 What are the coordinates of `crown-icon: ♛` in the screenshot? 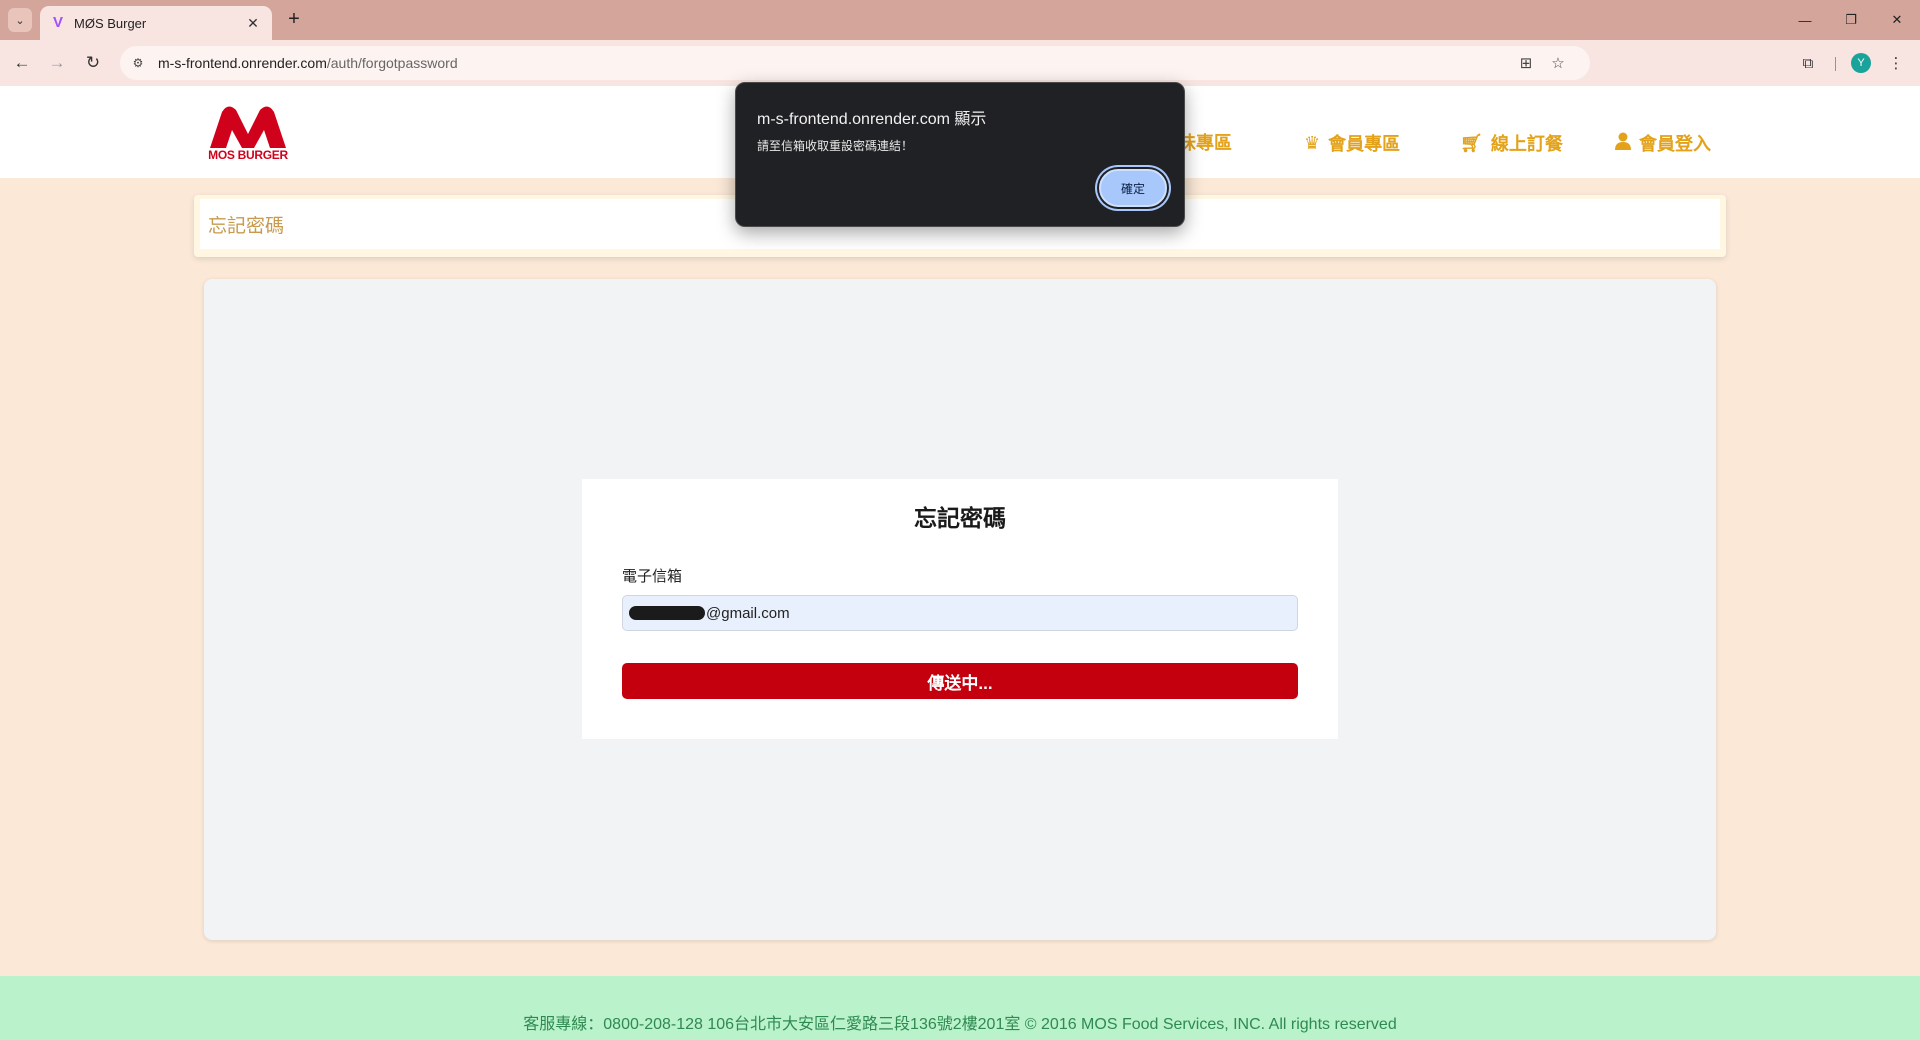 It's located at (1312, 142).